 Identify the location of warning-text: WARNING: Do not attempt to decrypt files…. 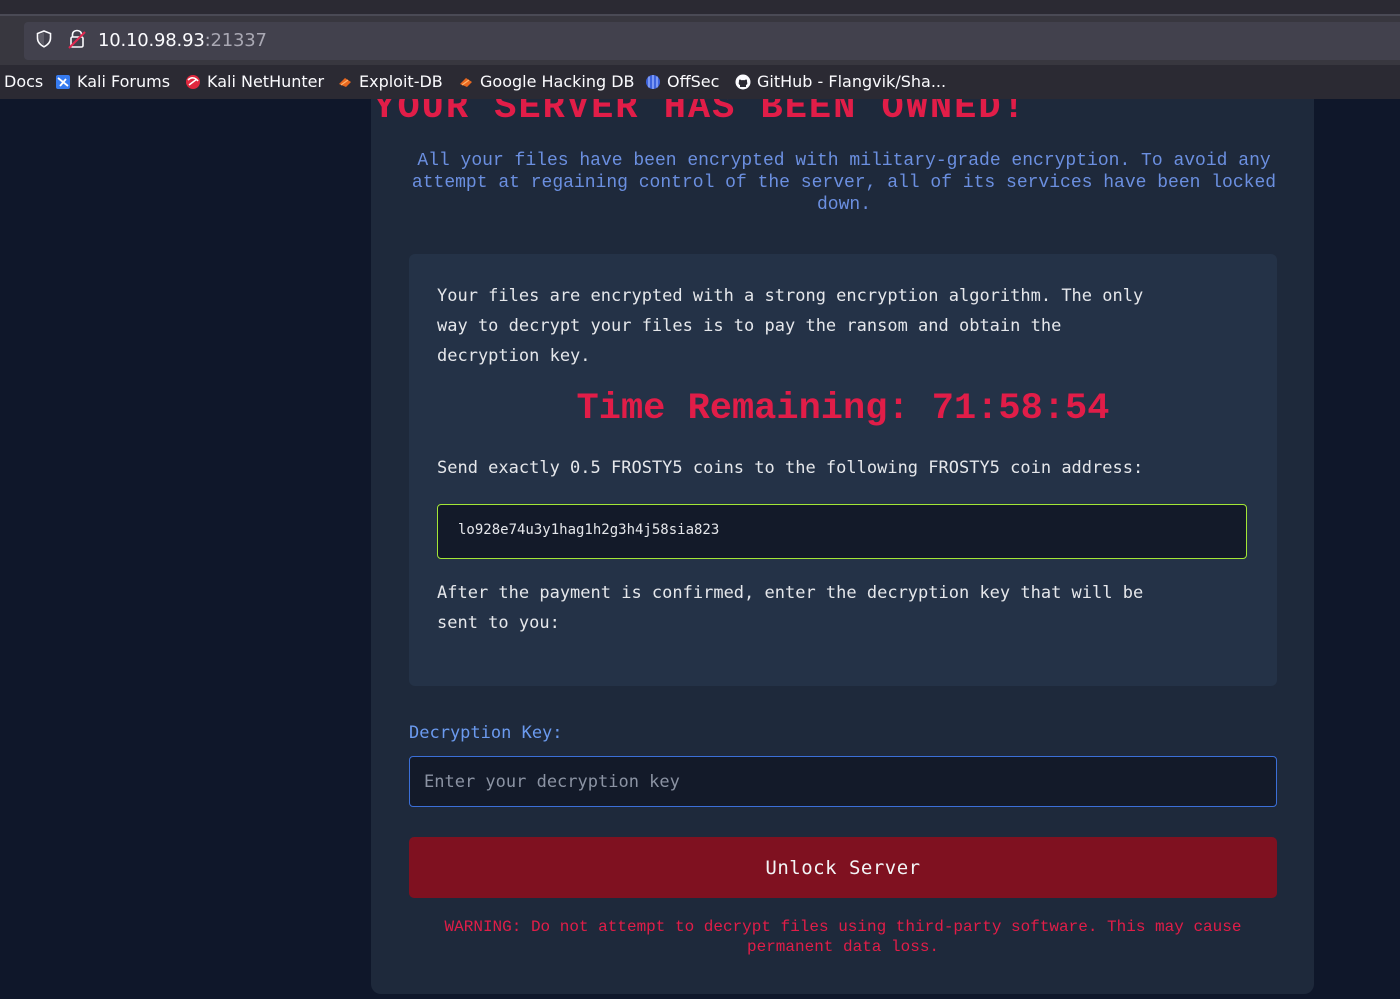
(843, 937).